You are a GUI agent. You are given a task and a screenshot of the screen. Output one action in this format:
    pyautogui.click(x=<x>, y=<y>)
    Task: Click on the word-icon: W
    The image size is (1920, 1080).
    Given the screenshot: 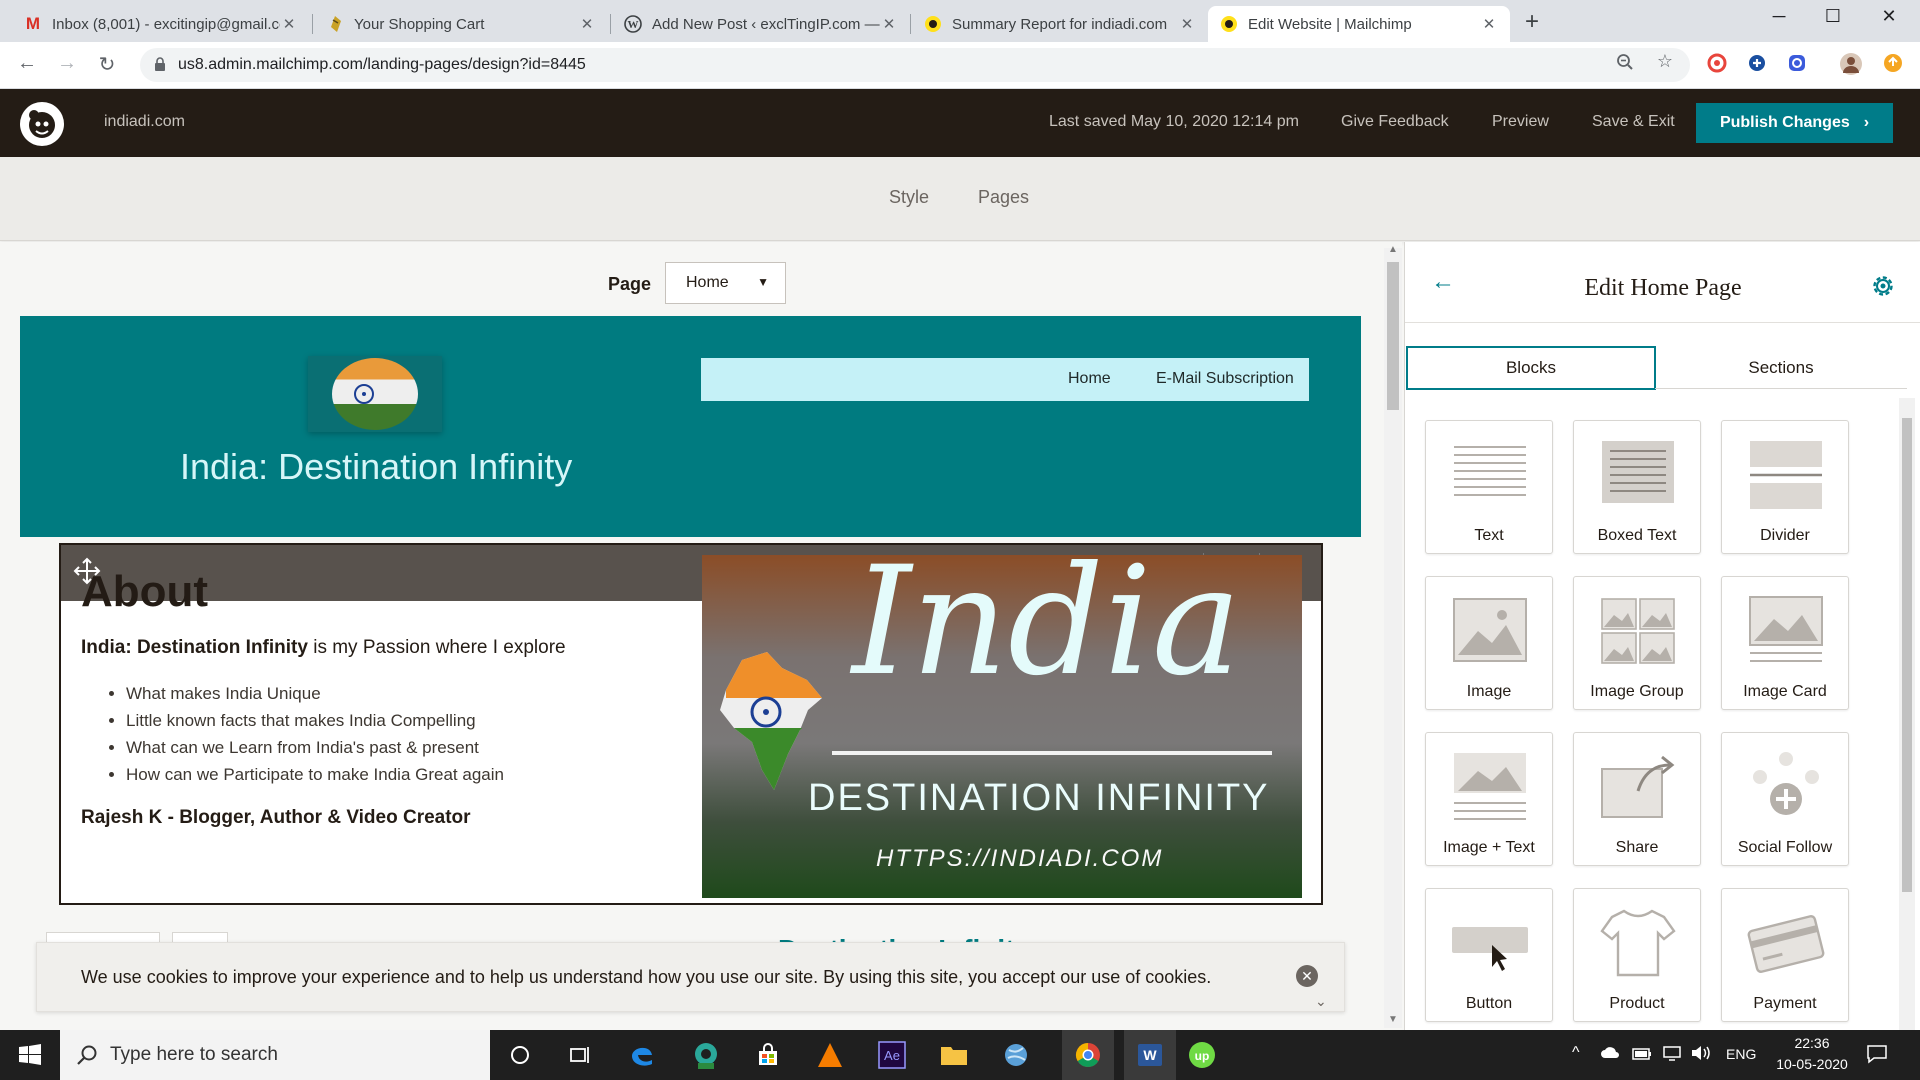 What is the action you would take?
    pyautogui.click(x=1150, y=1055)
    